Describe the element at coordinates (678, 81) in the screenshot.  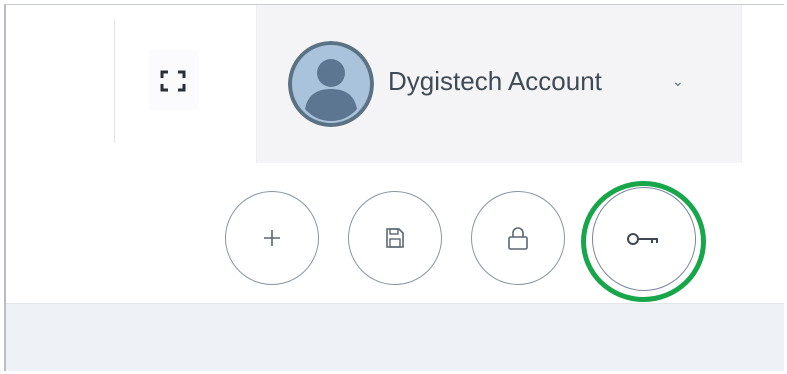
I see `chevron-down-icon: ⌄` at that location.